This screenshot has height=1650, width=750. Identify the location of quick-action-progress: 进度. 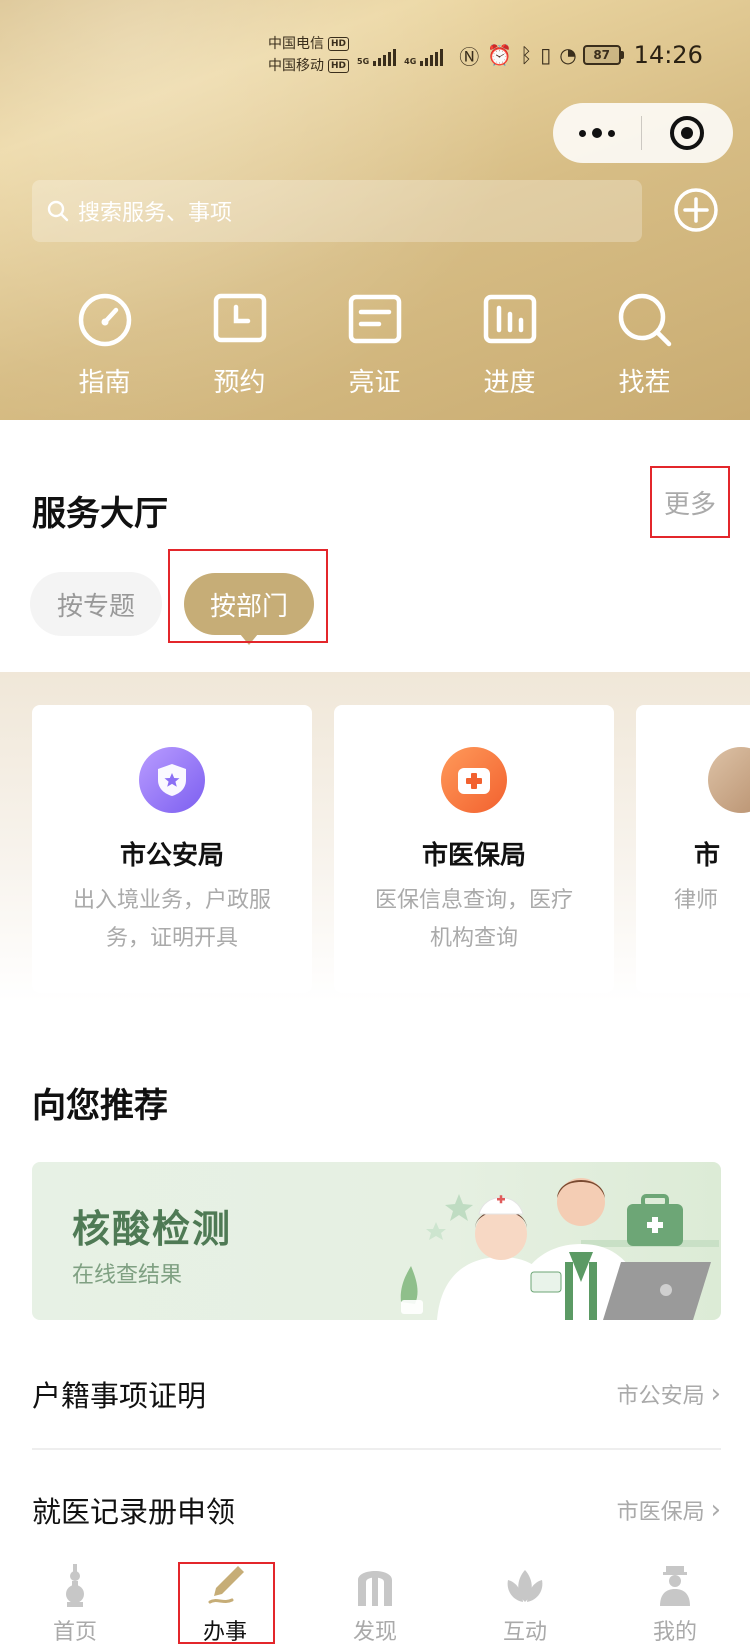
(509, 344).